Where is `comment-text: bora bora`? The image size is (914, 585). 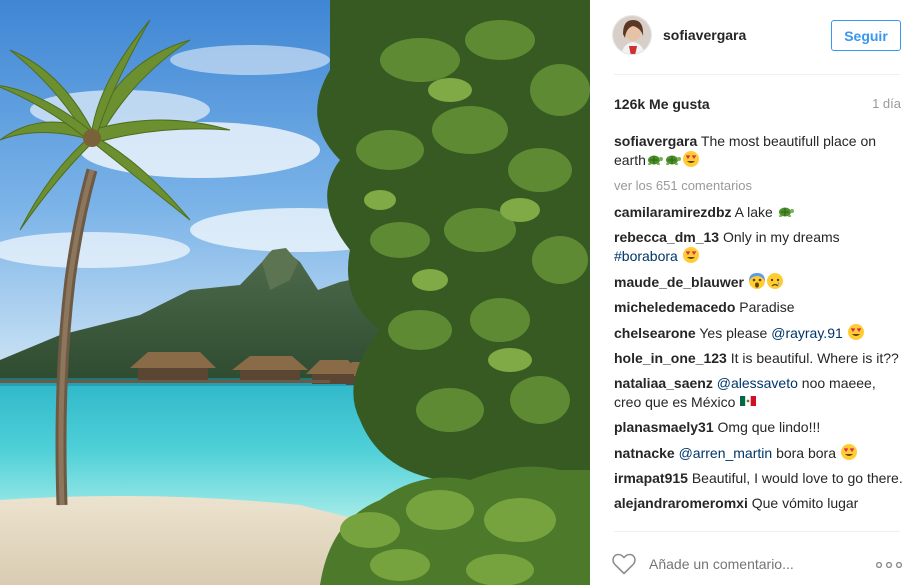 comment-text: bora bora is located at coordinates (806, 453).